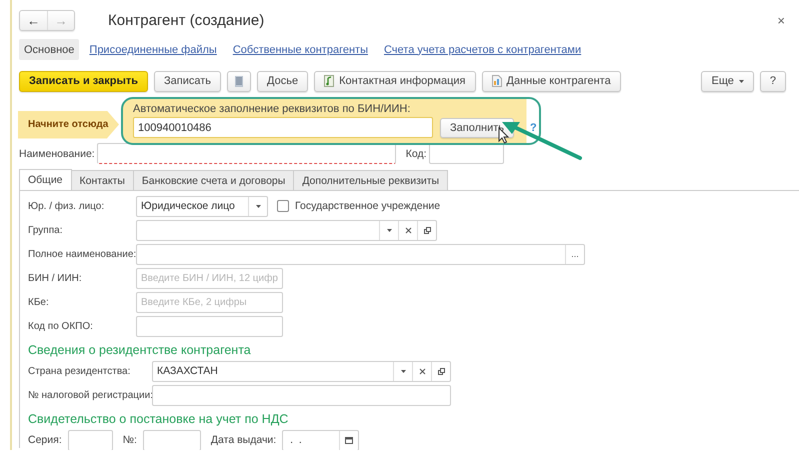 This screenshot has height=462, width=799. I want to click on checkbox: Государственное учреждение, so click(360, 206).